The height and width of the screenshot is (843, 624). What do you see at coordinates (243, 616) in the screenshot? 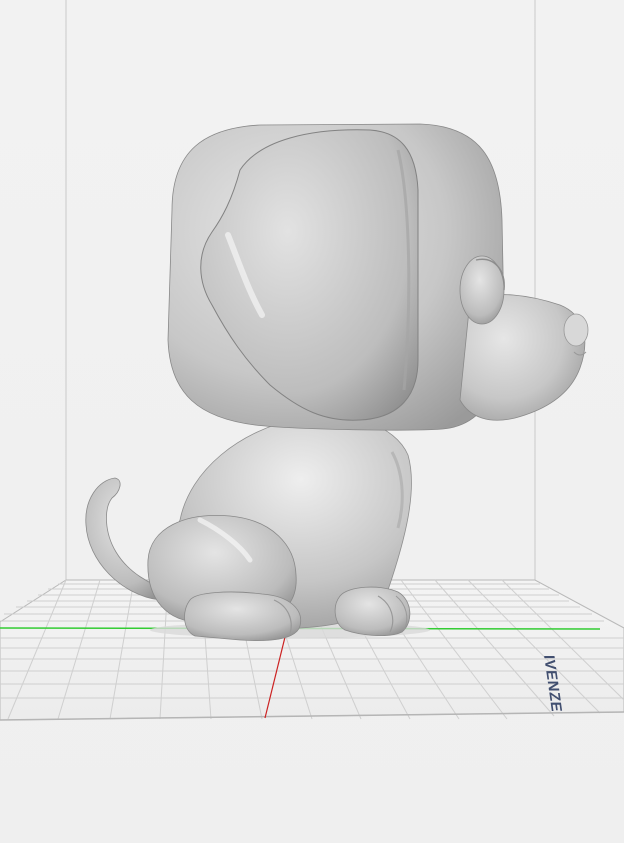
I see `hind-paw` at bounding box center [243, 616].